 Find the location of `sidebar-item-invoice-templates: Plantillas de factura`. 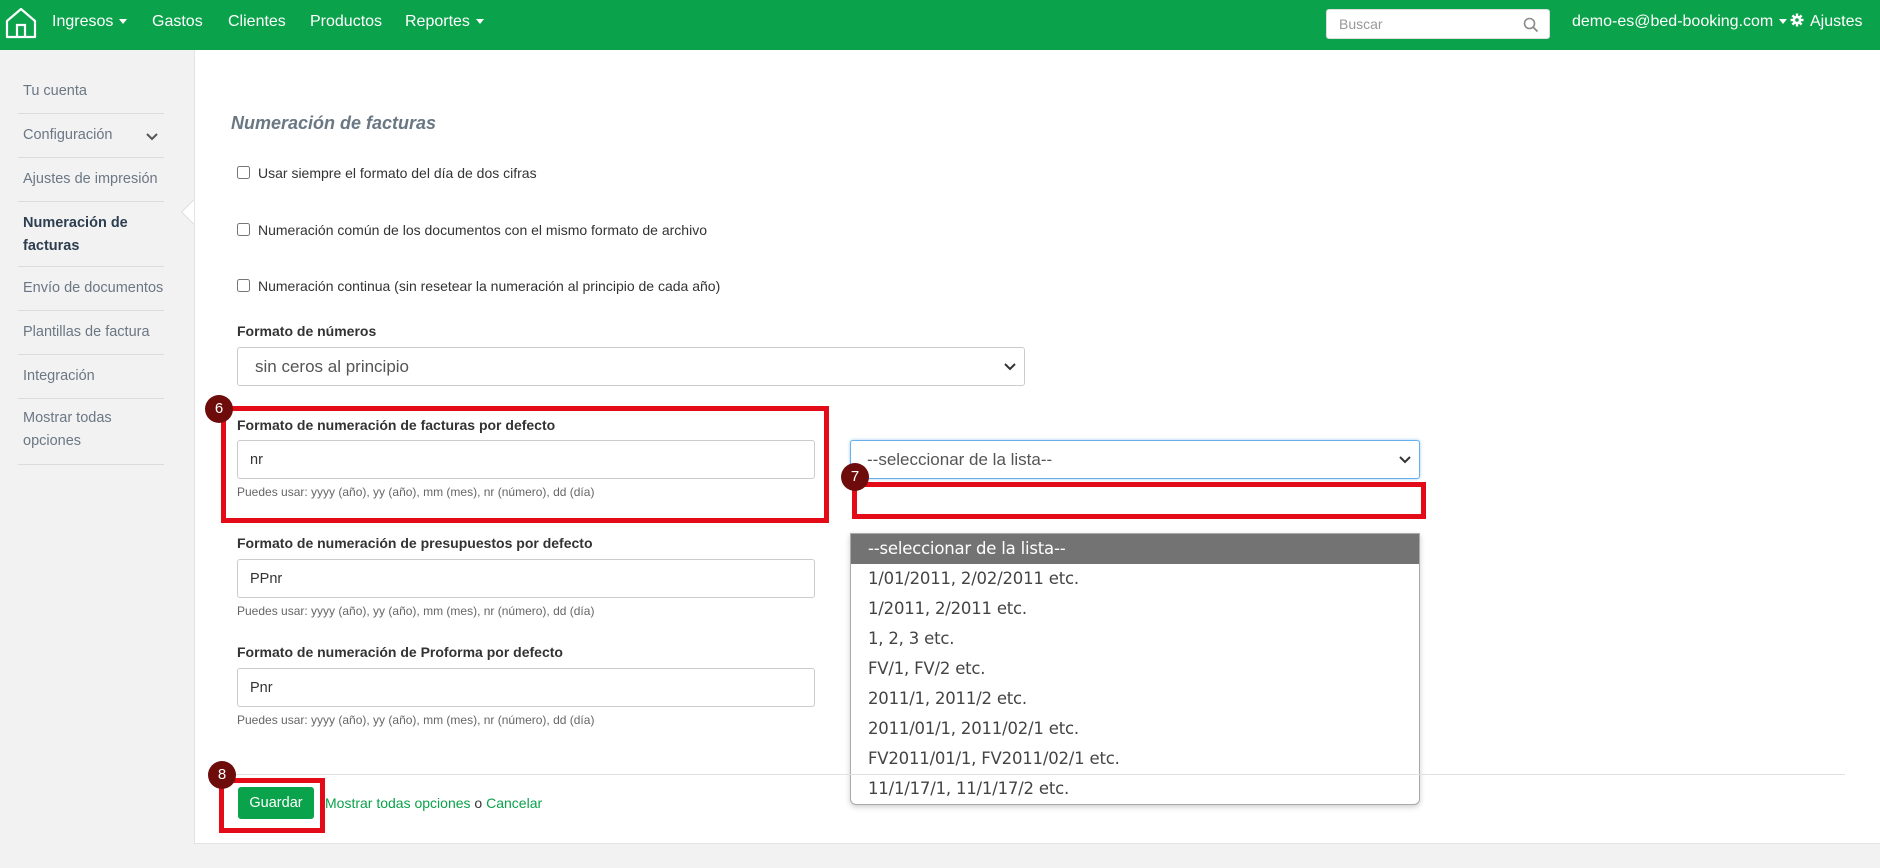

sidebar-item-invoice-templates: Plantillas de factura is located at coordinates (91, 333).